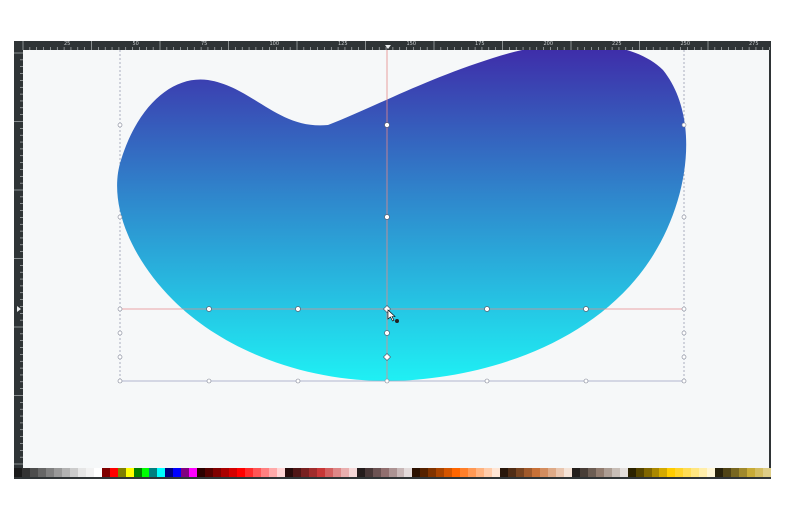 This screenshot has height=518, width=787. What do you see at coordinates (18, 260) in the screenshot?
I see `vertical-ruler` at bounding box center [18, 260].